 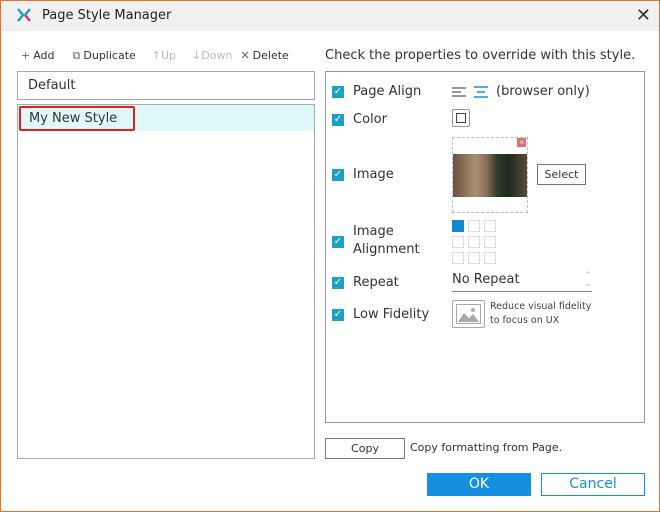 I want to click on title-bar: Page Style Manager ✕, so click(x=330, y=16).